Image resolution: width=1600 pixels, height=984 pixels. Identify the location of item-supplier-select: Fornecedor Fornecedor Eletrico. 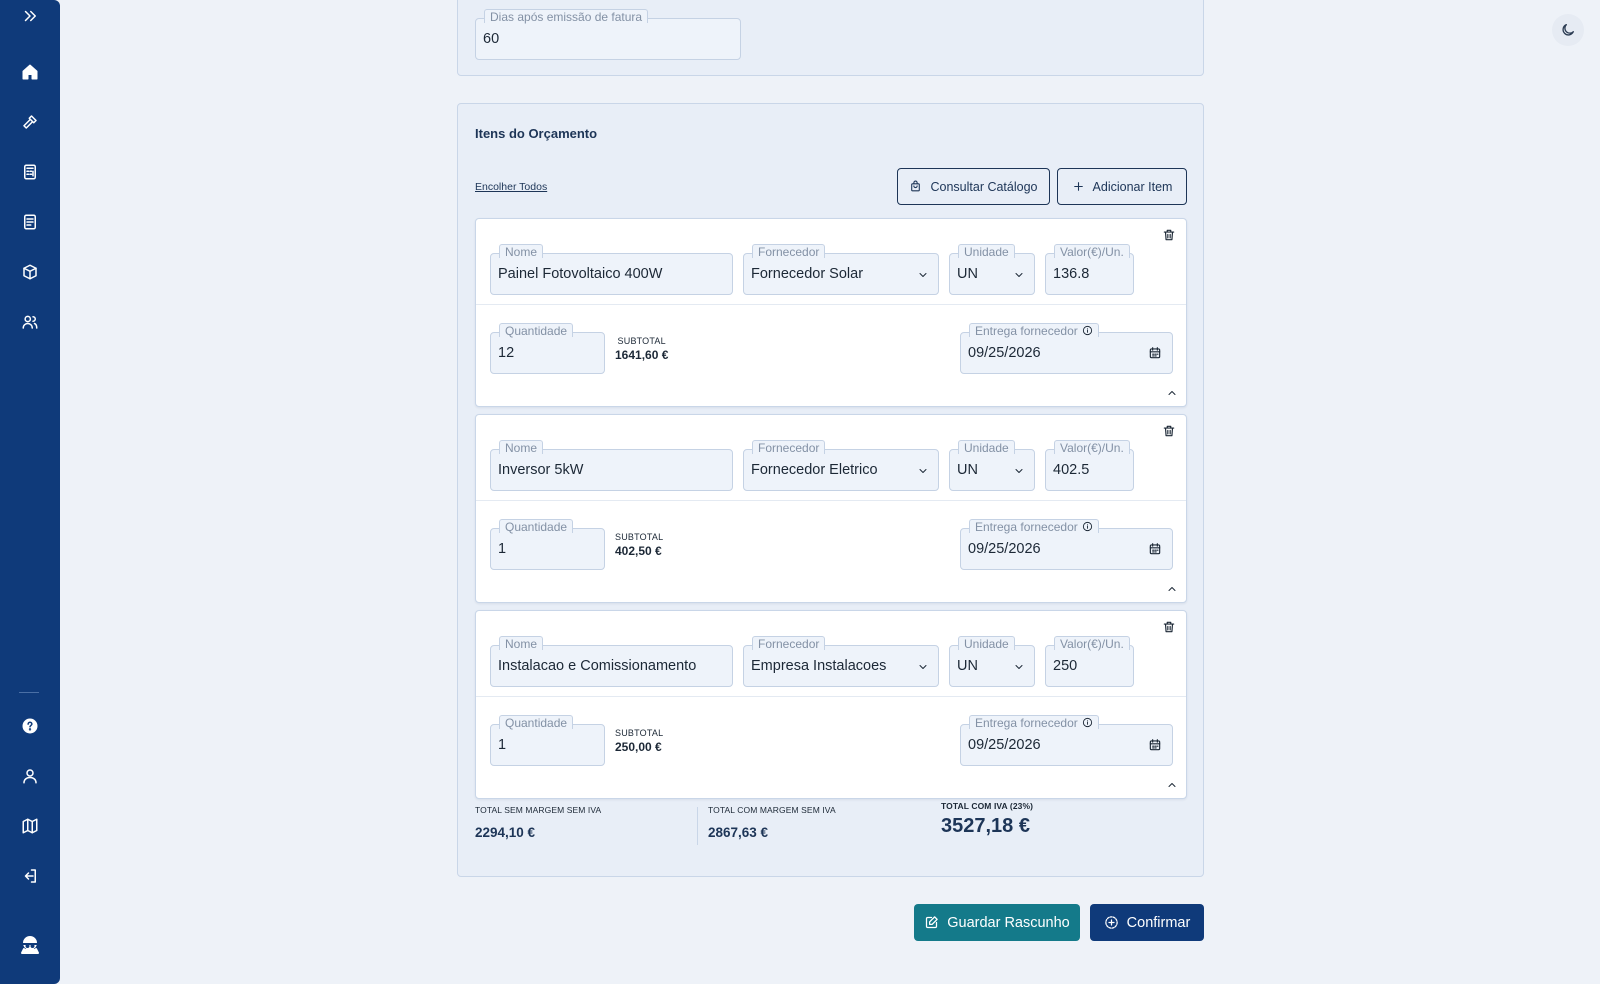
(841, 465).